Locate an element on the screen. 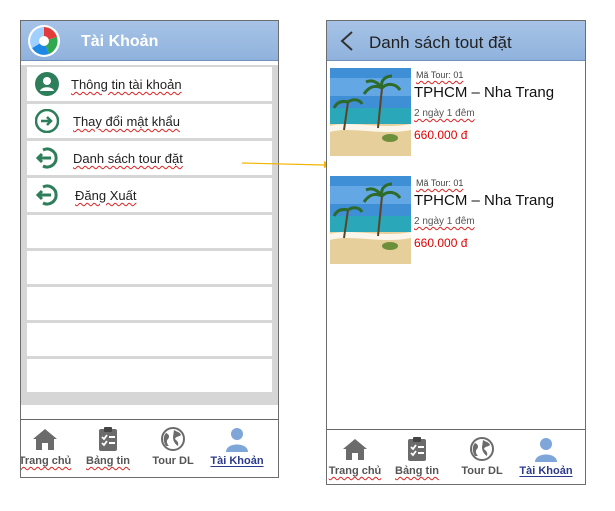 This screenshot has width=615, height=511. app-logo-icon is located at coordinates (44, 41).